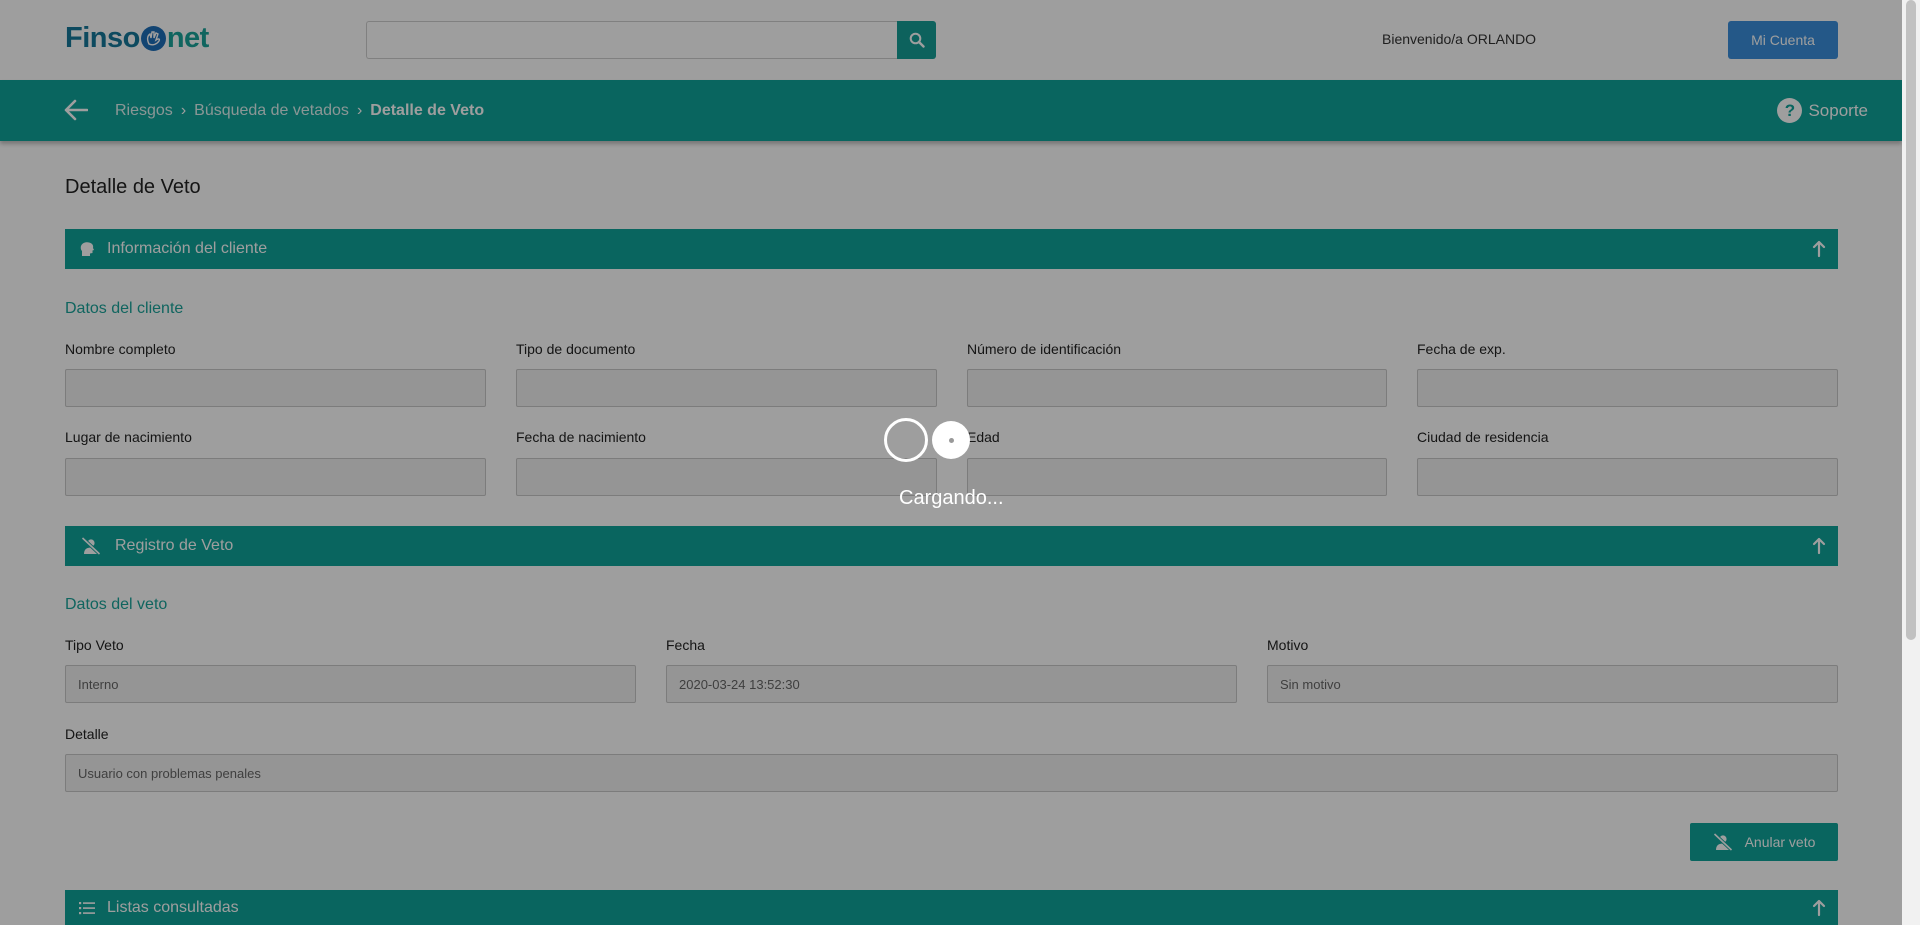 This screenshot has height=925, width=1920. Describe the element at coordinates (1911, 320) in the screenshot. I see `scrollbar-thumb` at that location.